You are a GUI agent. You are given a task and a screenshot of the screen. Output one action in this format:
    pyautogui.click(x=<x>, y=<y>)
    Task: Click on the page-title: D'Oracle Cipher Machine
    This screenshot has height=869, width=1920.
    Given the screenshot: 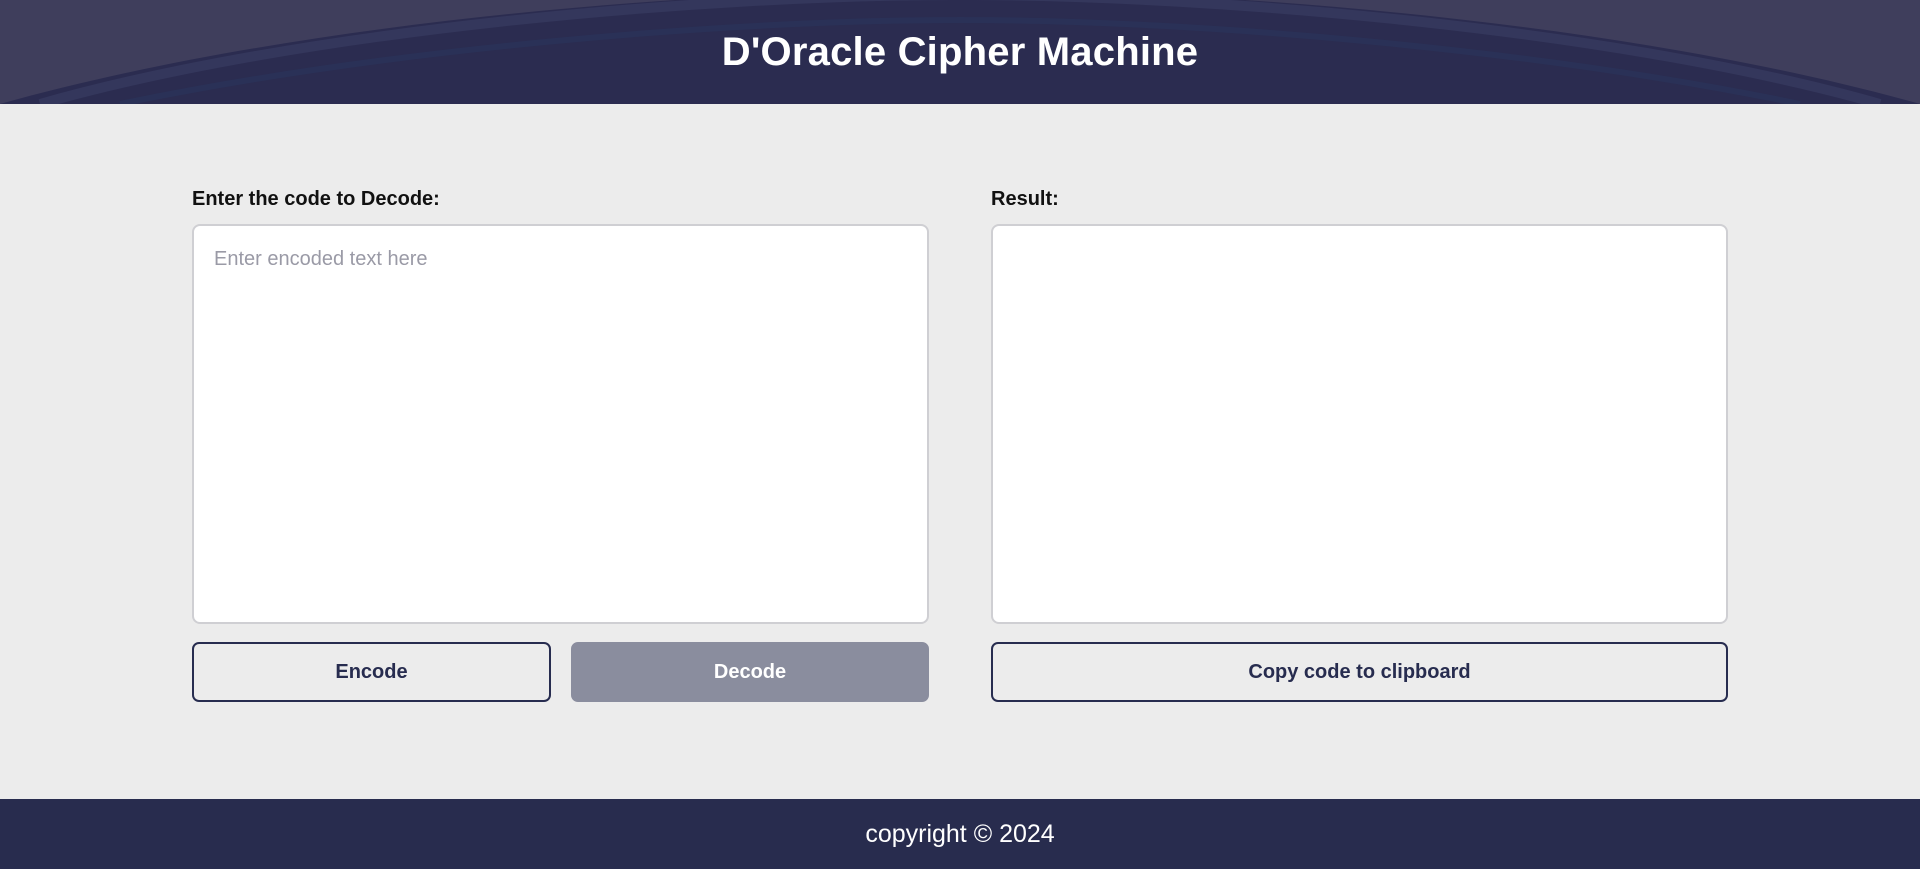 What is the action you would take?
    pyautogui.click(x=960, y=51)
    